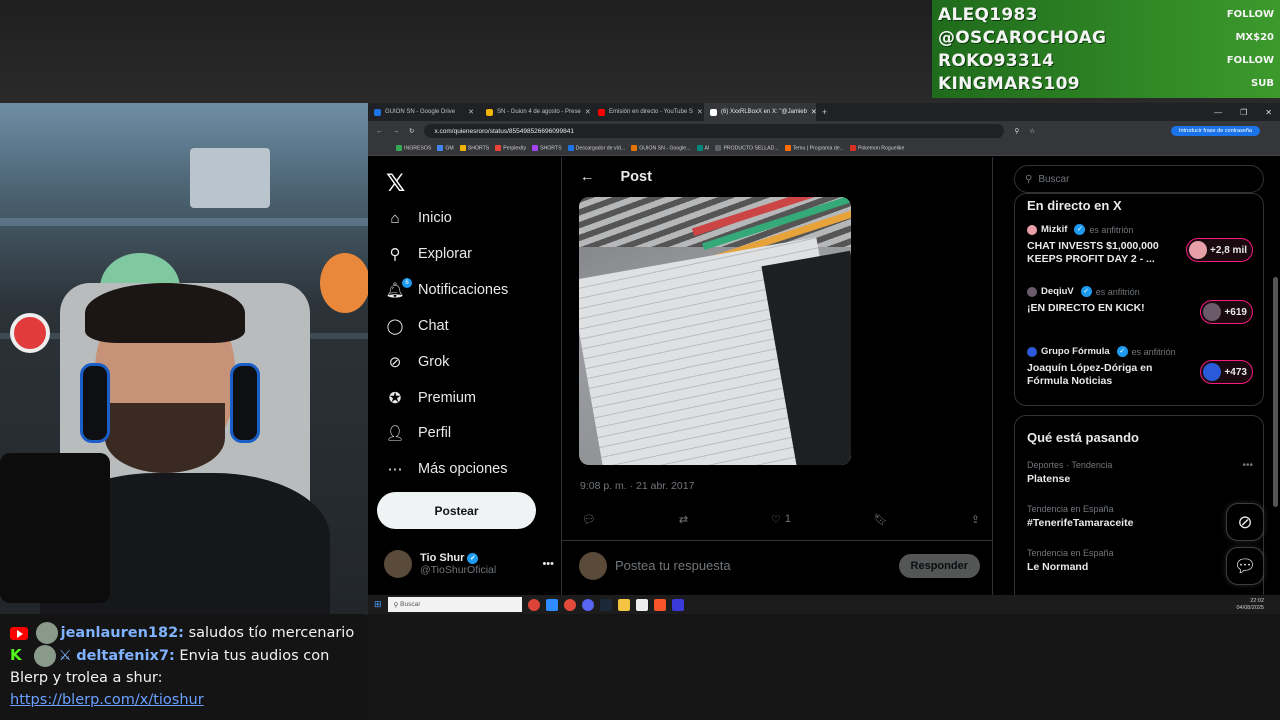 This screenshot has width=1280, height=720. What do you see at coordinates (1140, 560) in the screenshot?
I see `trend-item: Tendencia en España Le Normand` at bounding box center [1140, 560].